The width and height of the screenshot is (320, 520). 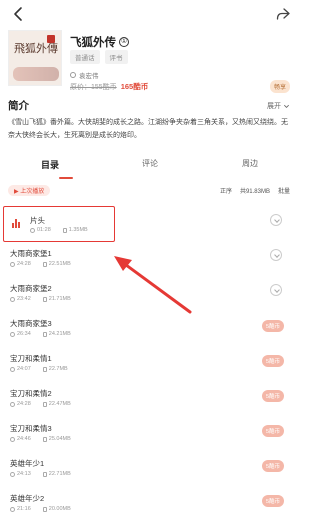 I want to click on chapter-meta: 24:07 22.7MB, so click(x=39, y=369).